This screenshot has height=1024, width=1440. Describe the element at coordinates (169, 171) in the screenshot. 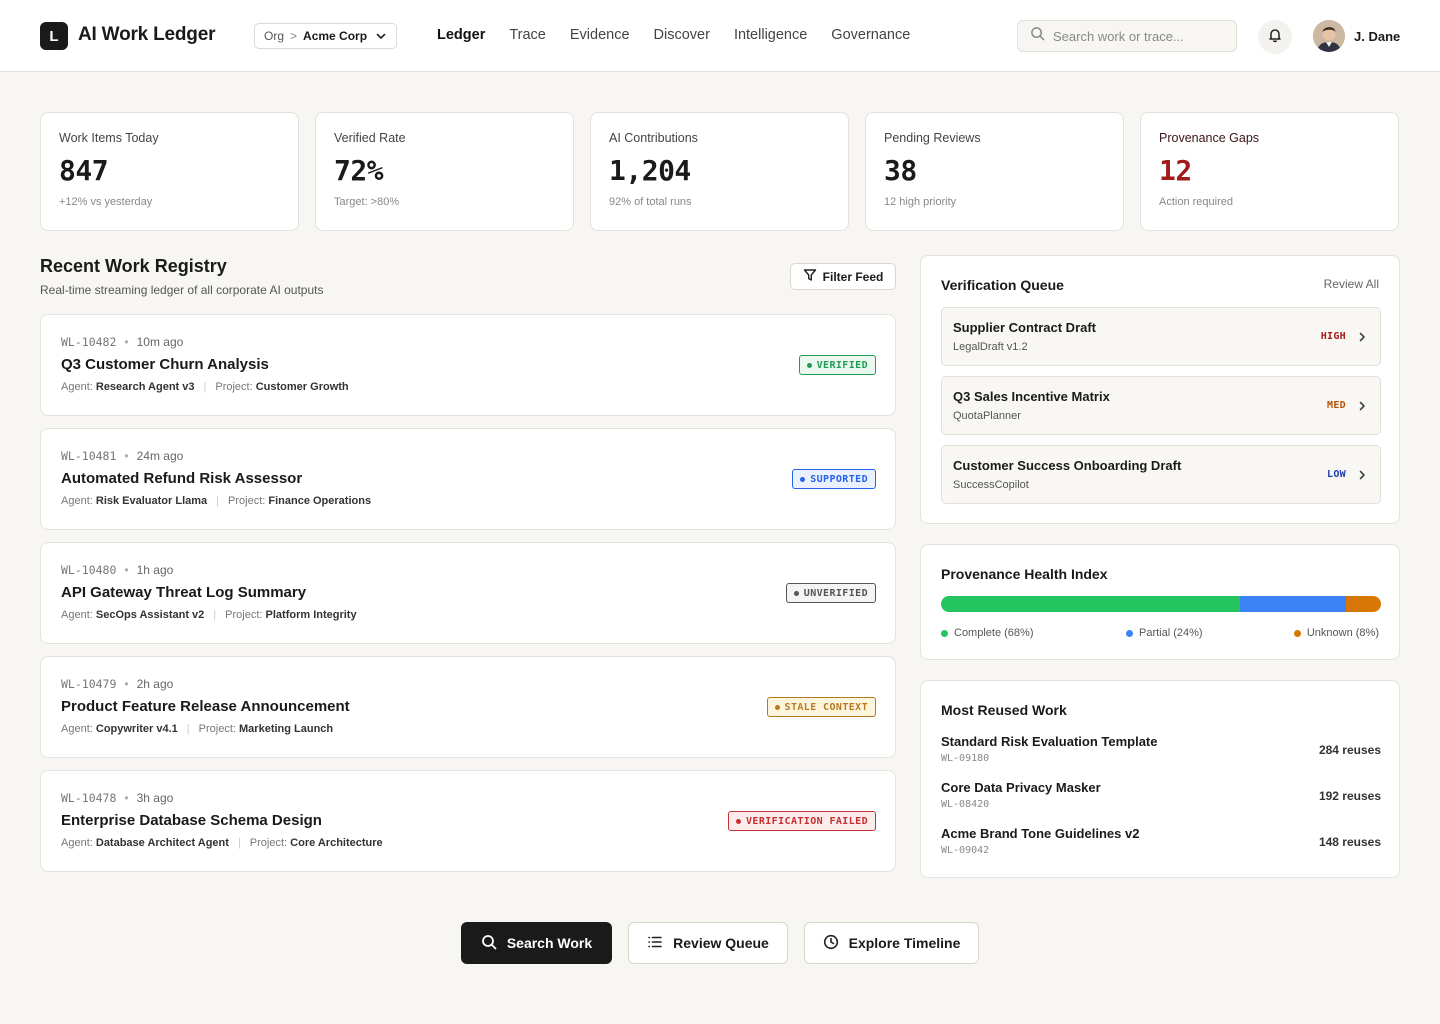

I see `stat-card-work-items: Work Items Today 847 +12% vs yesterday` at that location.